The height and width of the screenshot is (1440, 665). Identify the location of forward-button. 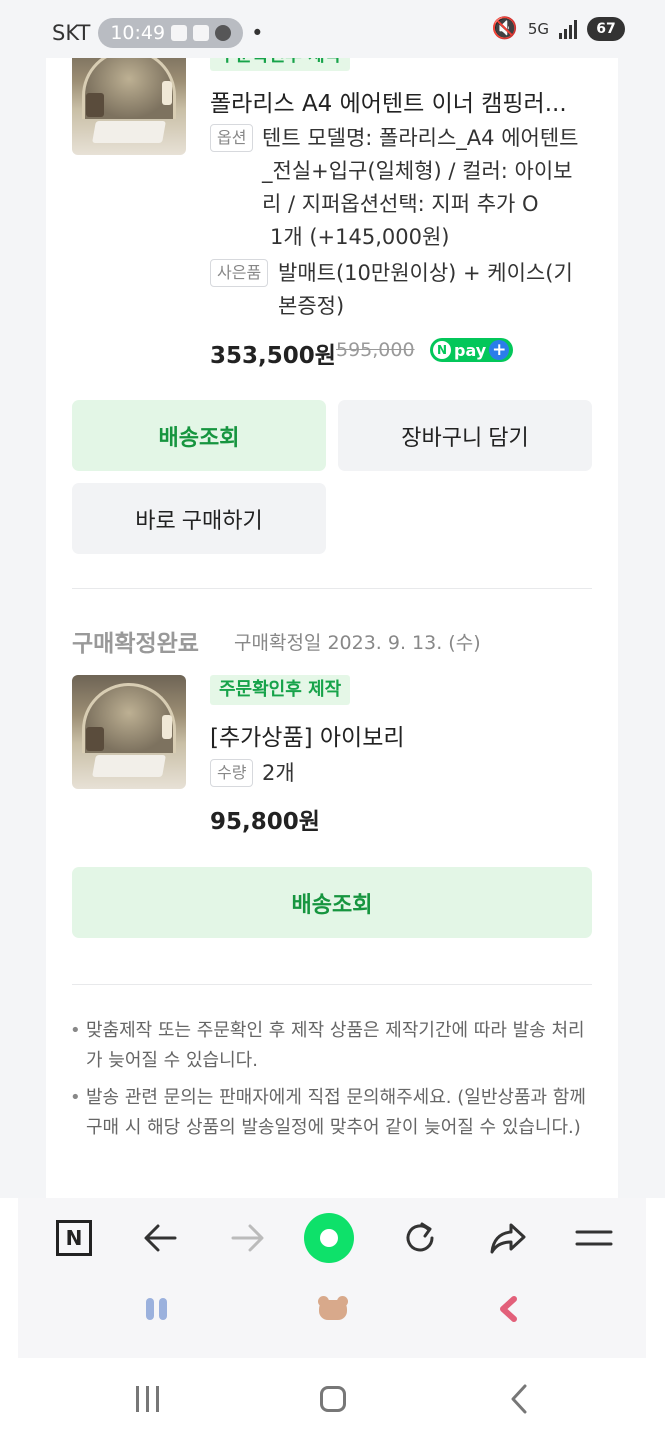
(248, 1238).